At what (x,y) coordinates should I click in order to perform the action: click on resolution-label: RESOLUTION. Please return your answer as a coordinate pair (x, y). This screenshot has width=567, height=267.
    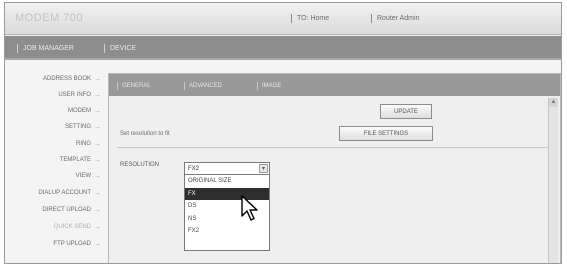
    Looking at the image, I should click on (140, 165).